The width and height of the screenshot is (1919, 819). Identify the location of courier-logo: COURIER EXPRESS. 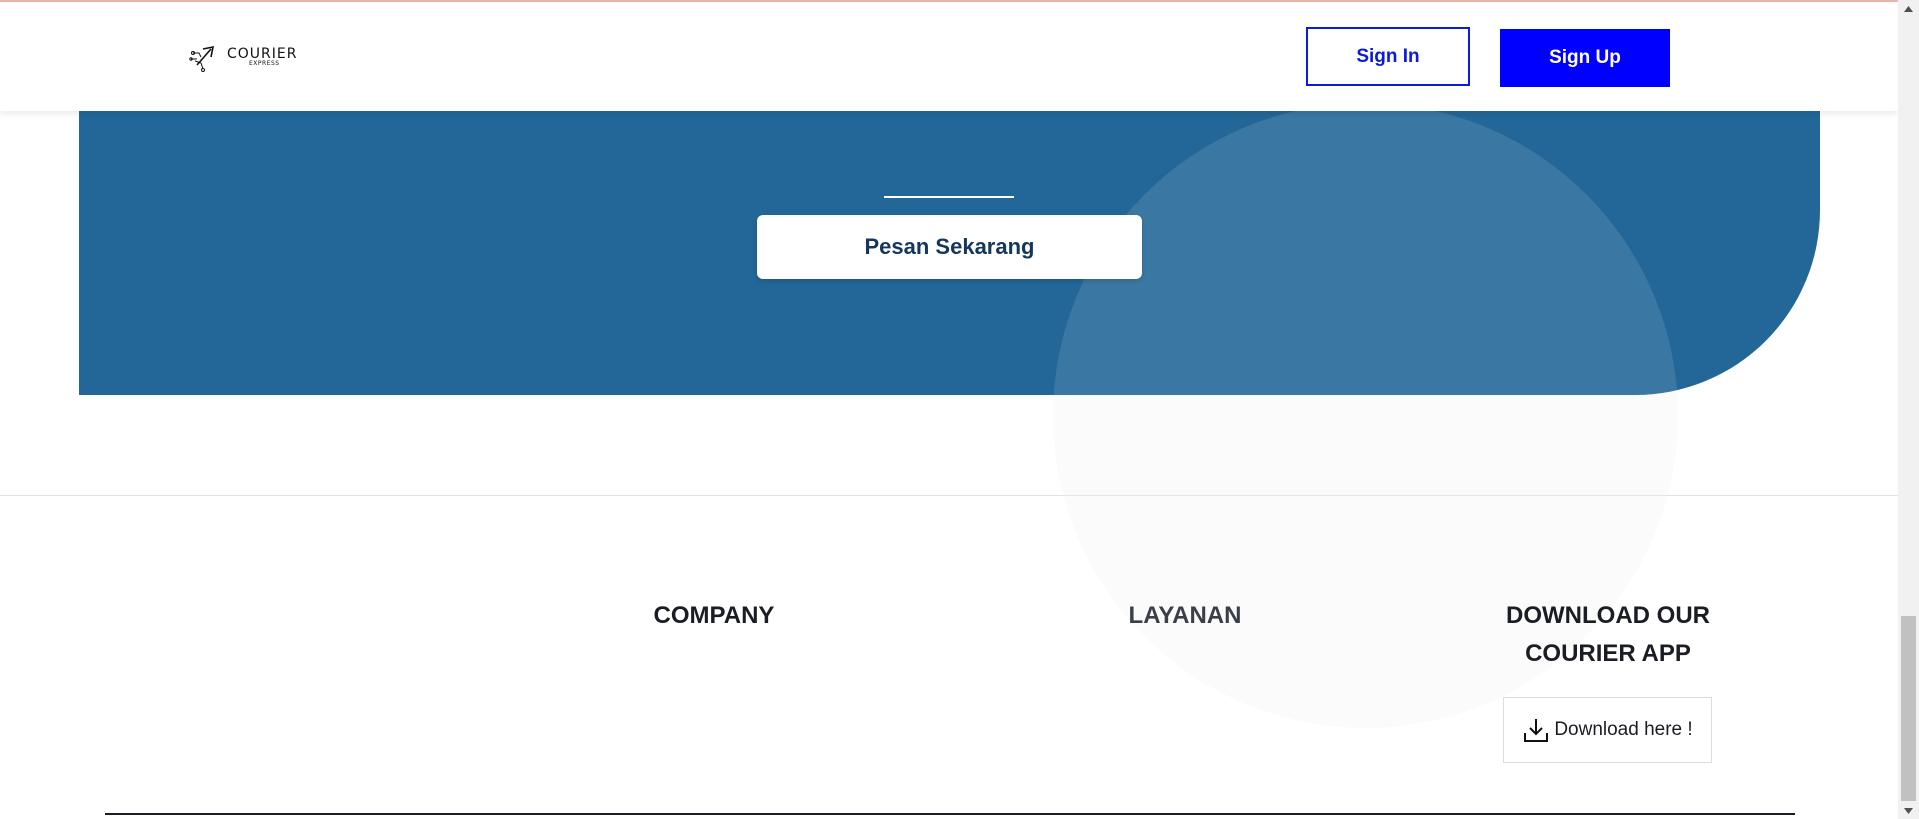
(243, 57).